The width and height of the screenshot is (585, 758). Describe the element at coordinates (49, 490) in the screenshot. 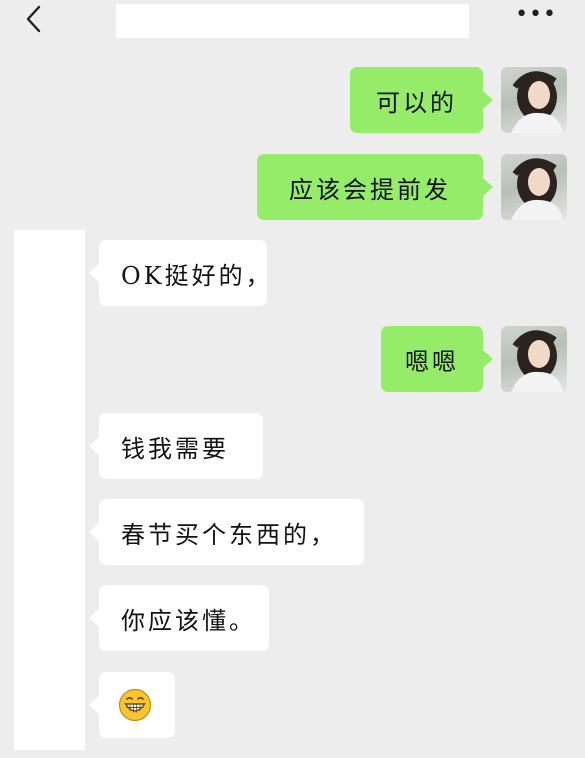

I see `redacted-avatar-area` at that location.